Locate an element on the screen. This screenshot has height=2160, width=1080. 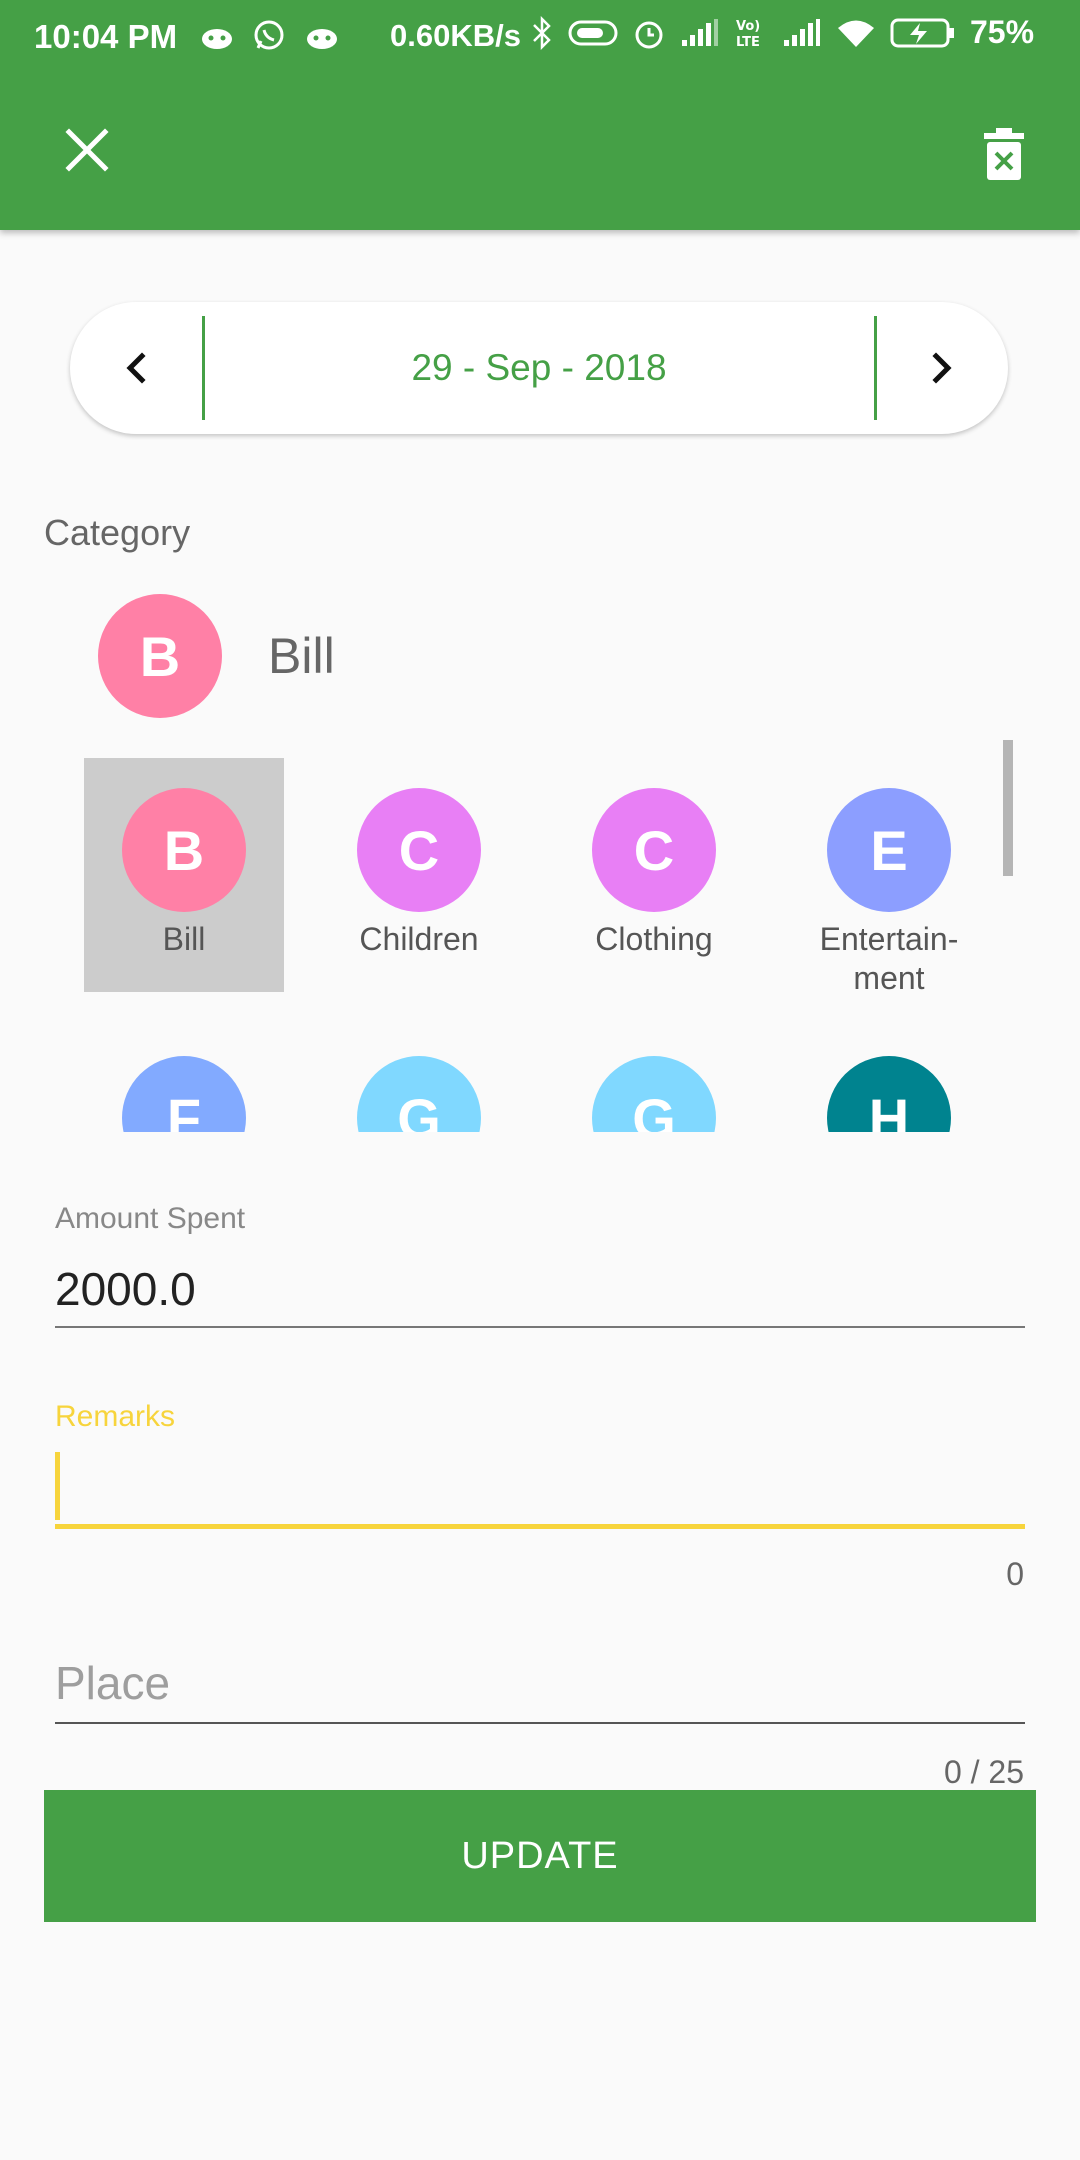
wifi-icon is located at coordinates (856, 33).